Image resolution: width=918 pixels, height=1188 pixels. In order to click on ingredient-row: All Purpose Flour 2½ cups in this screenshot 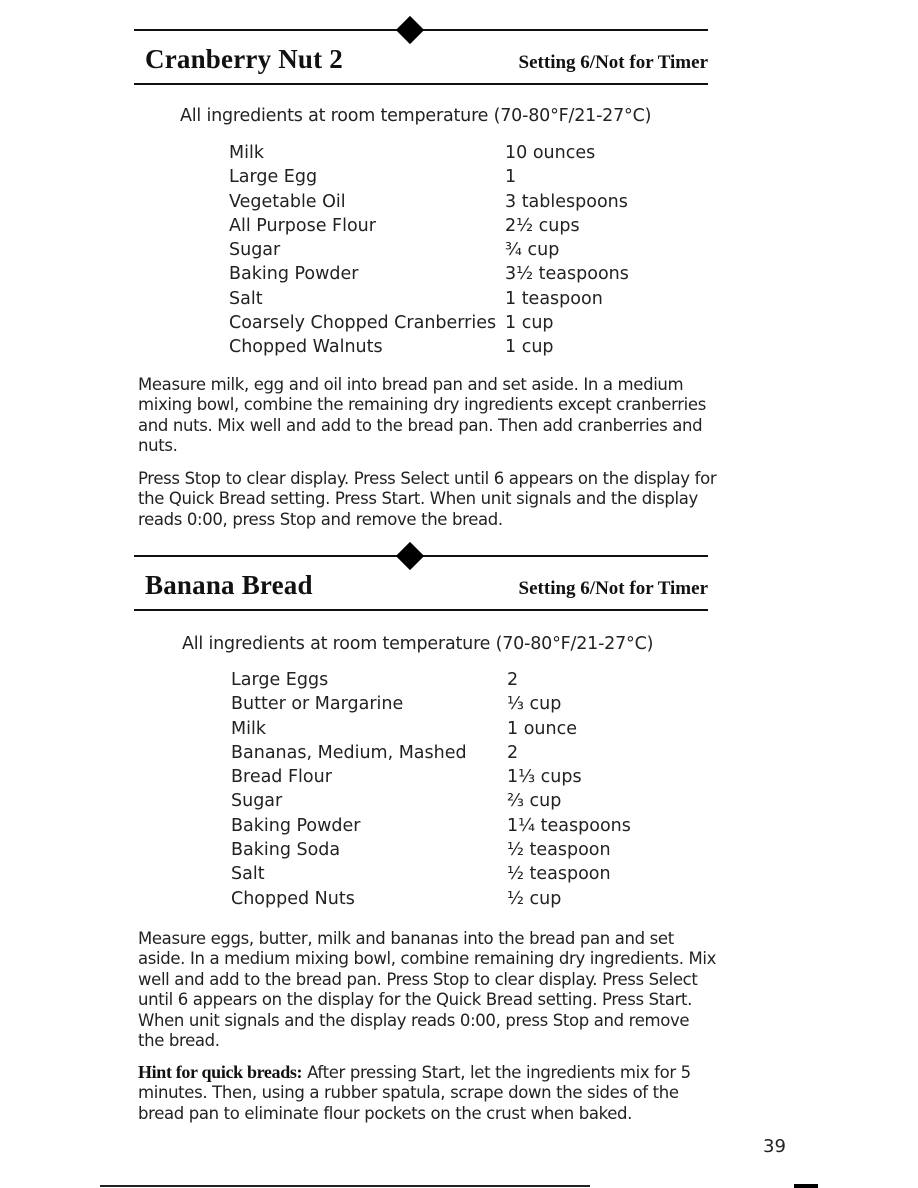, I will do `click(429, 226)`.